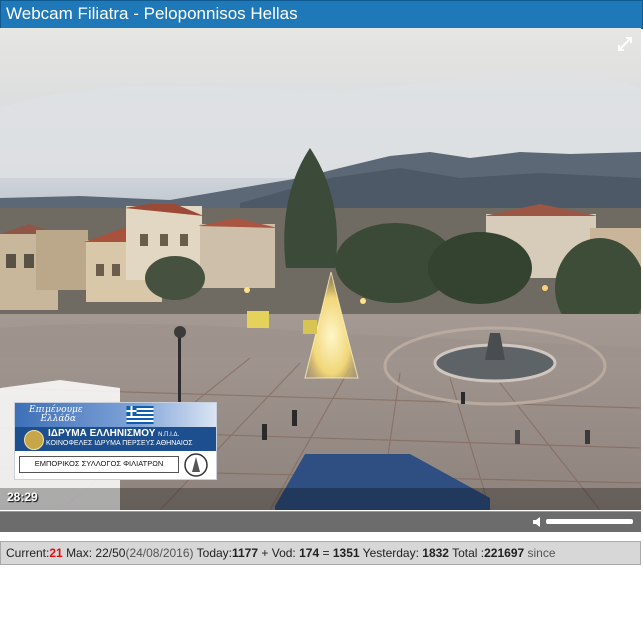 This screenshot has width=643, height=642. I want to click on since-label: since, so click(541, 553).